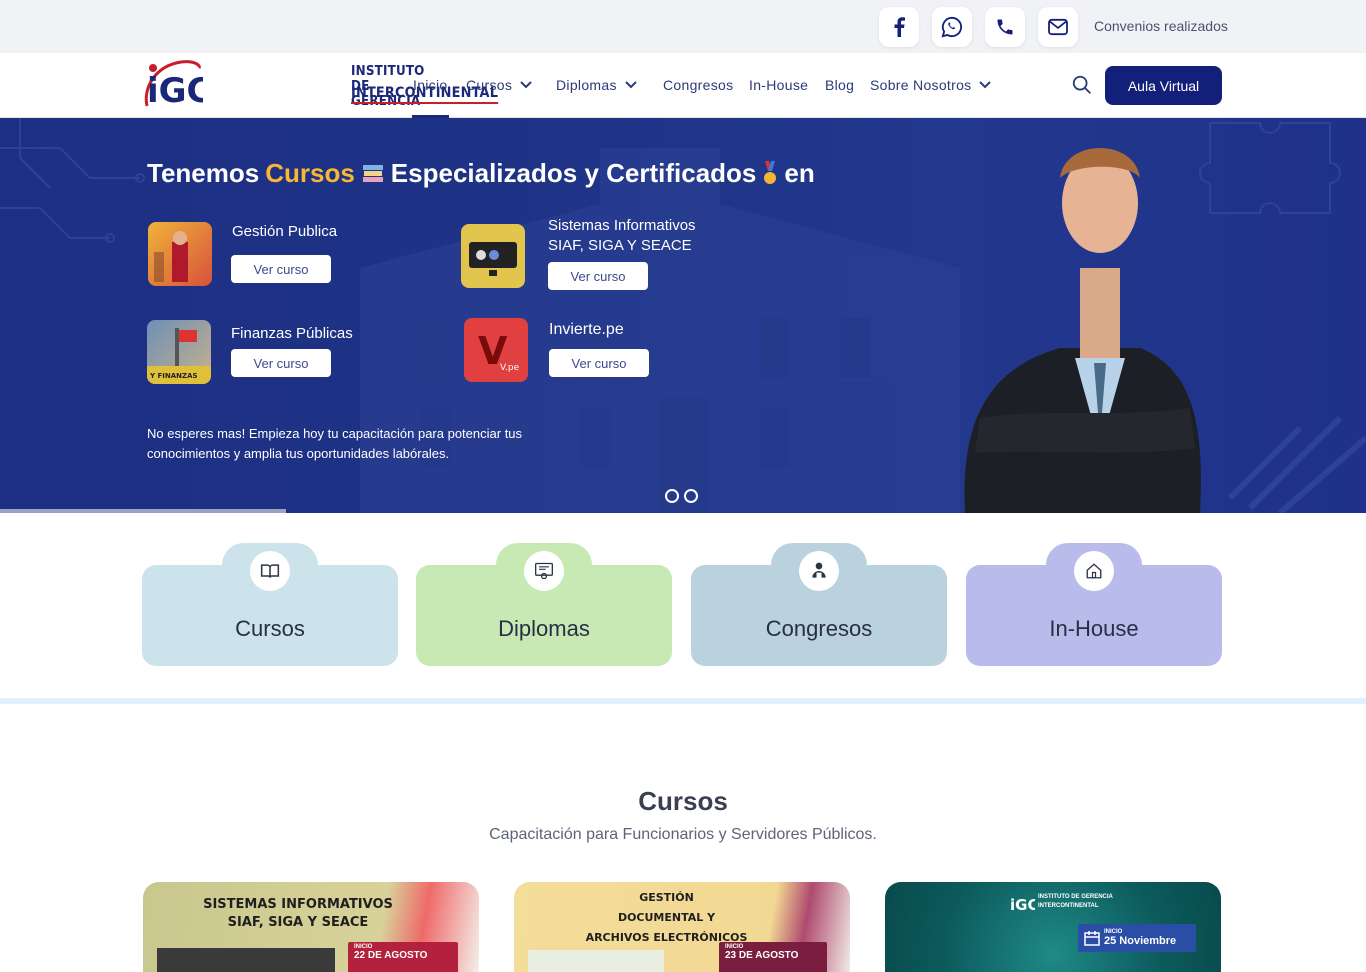  I want to click on section-divider, so click(683, 701).